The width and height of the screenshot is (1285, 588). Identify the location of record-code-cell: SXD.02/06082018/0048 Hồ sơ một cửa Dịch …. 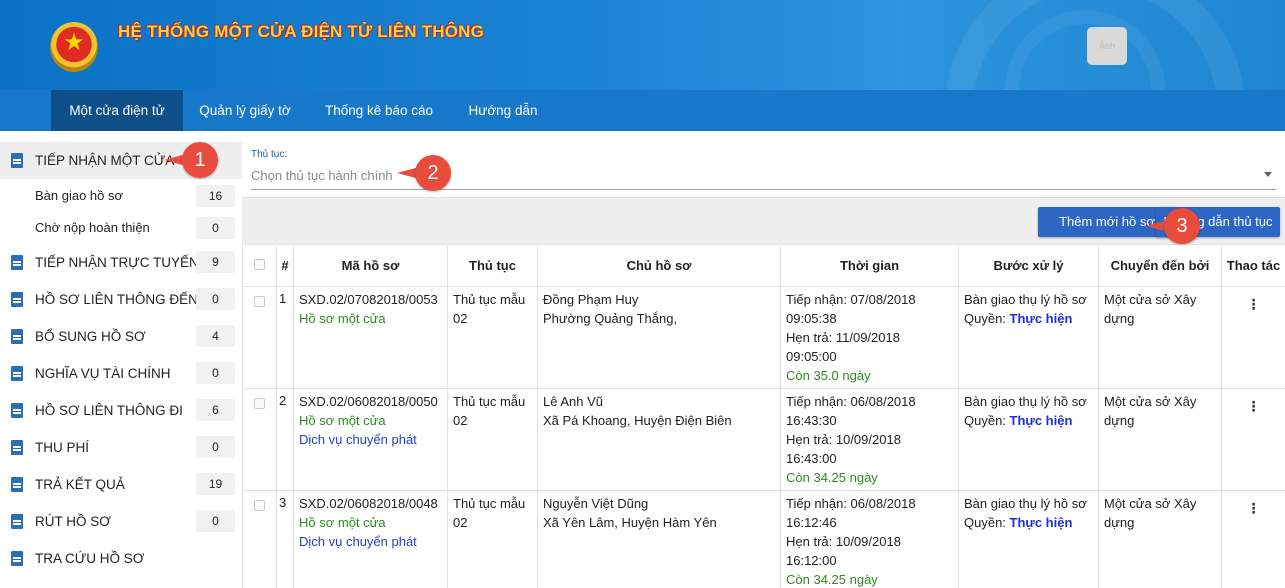
(370, 539).